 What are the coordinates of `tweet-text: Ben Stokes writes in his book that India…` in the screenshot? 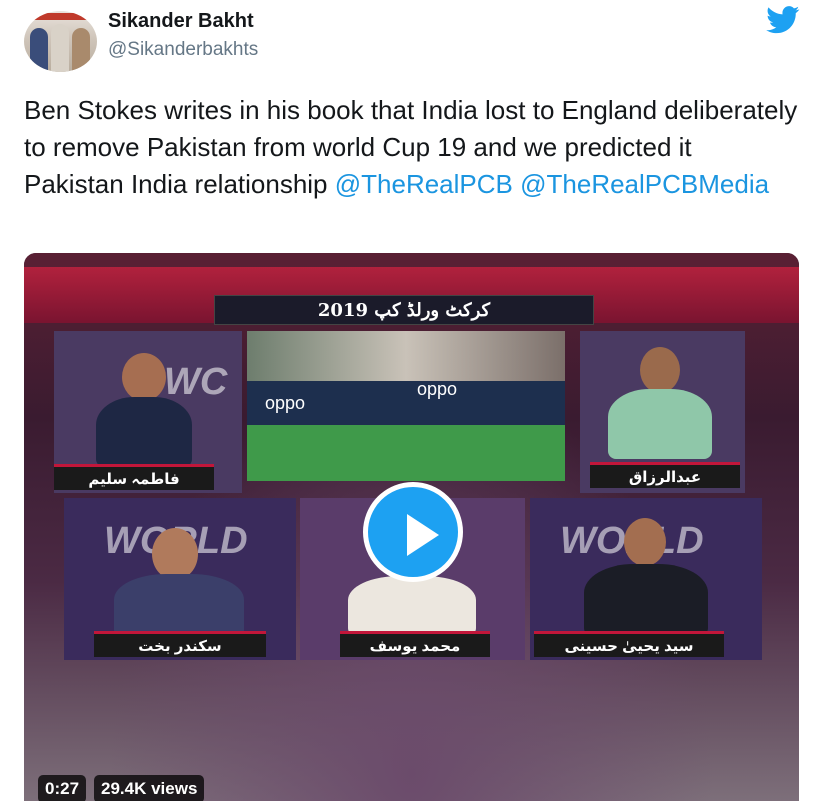 It's located at (414, 147).